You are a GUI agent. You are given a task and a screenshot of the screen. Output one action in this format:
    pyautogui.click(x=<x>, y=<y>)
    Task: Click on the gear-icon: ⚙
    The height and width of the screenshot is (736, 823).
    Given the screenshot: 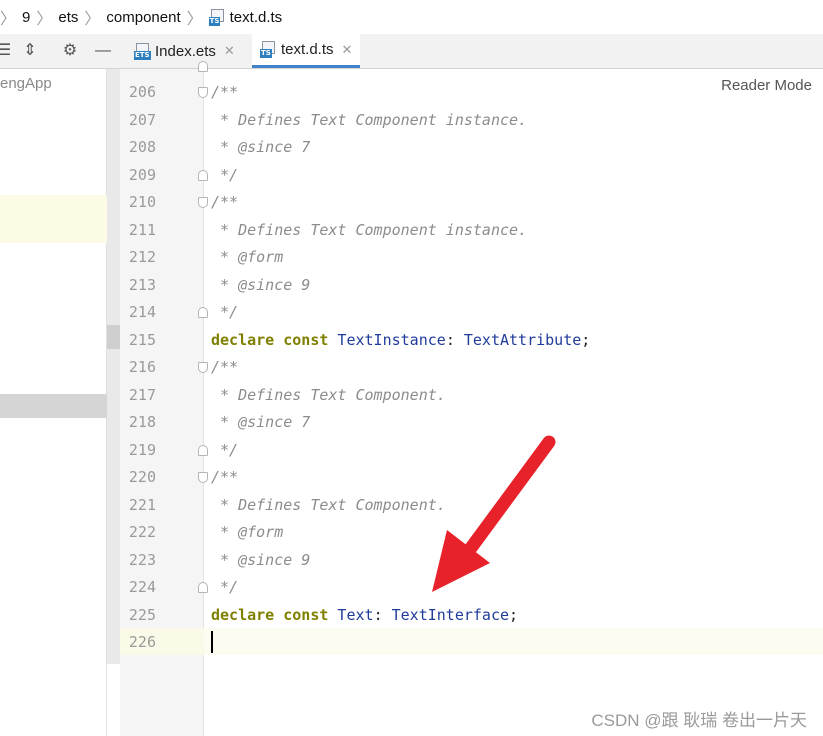 What is the action you would take?
    pyautogui.click(x=70, y=51)
    